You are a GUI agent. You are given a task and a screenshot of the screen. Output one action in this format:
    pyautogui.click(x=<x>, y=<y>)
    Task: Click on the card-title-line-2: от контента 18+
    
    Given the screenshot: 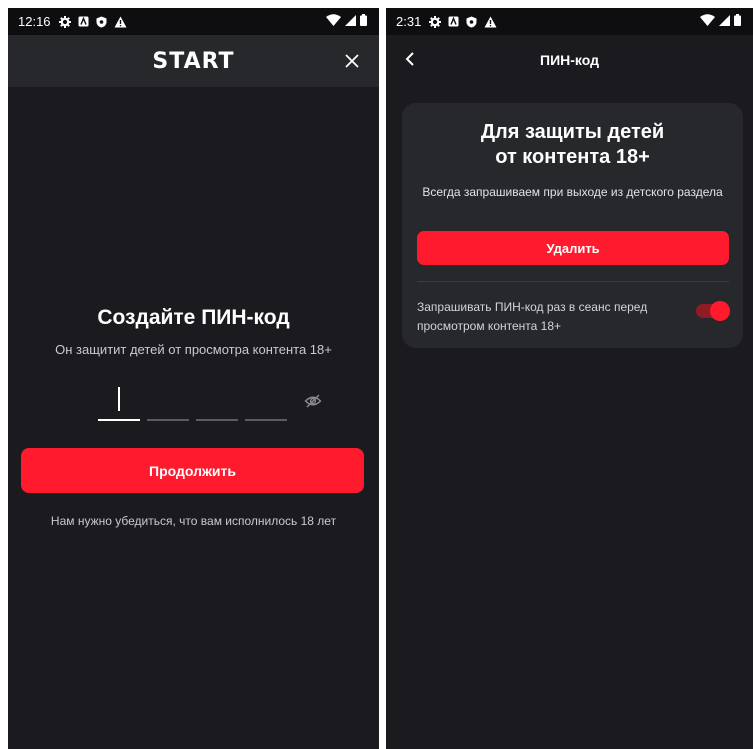 What is the action you would take?
    pyautogui.click(x=572, y=157)
    